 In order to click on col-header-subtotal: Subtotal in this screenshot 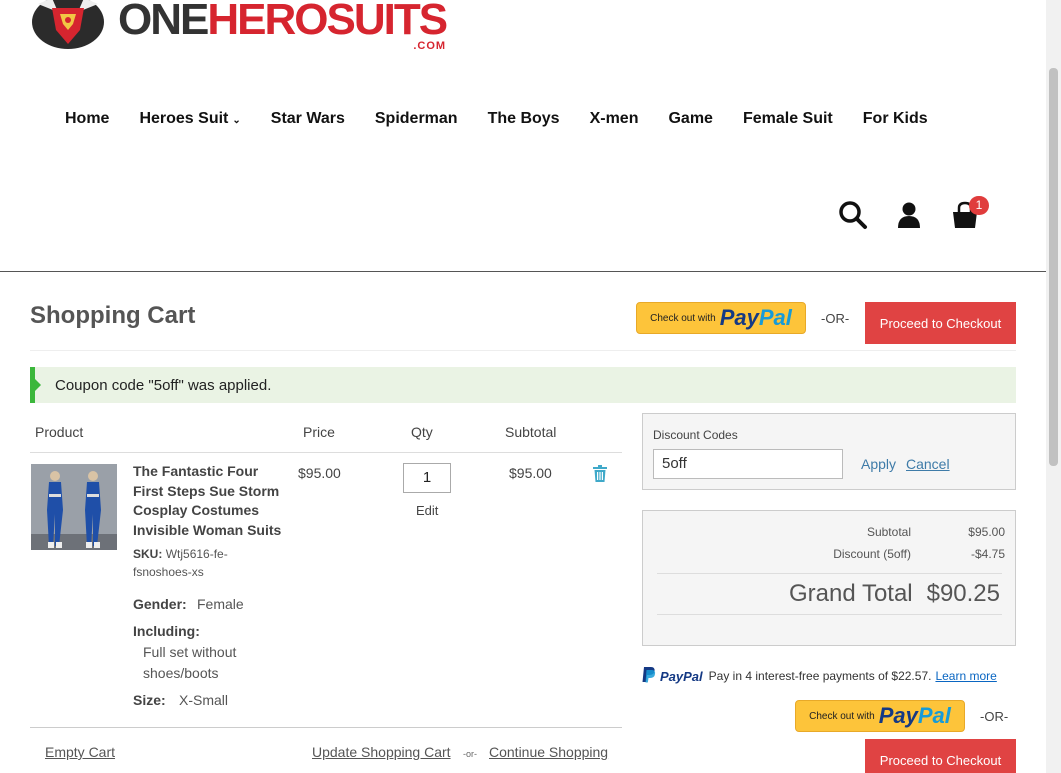, I will do `click(531, 432)`.